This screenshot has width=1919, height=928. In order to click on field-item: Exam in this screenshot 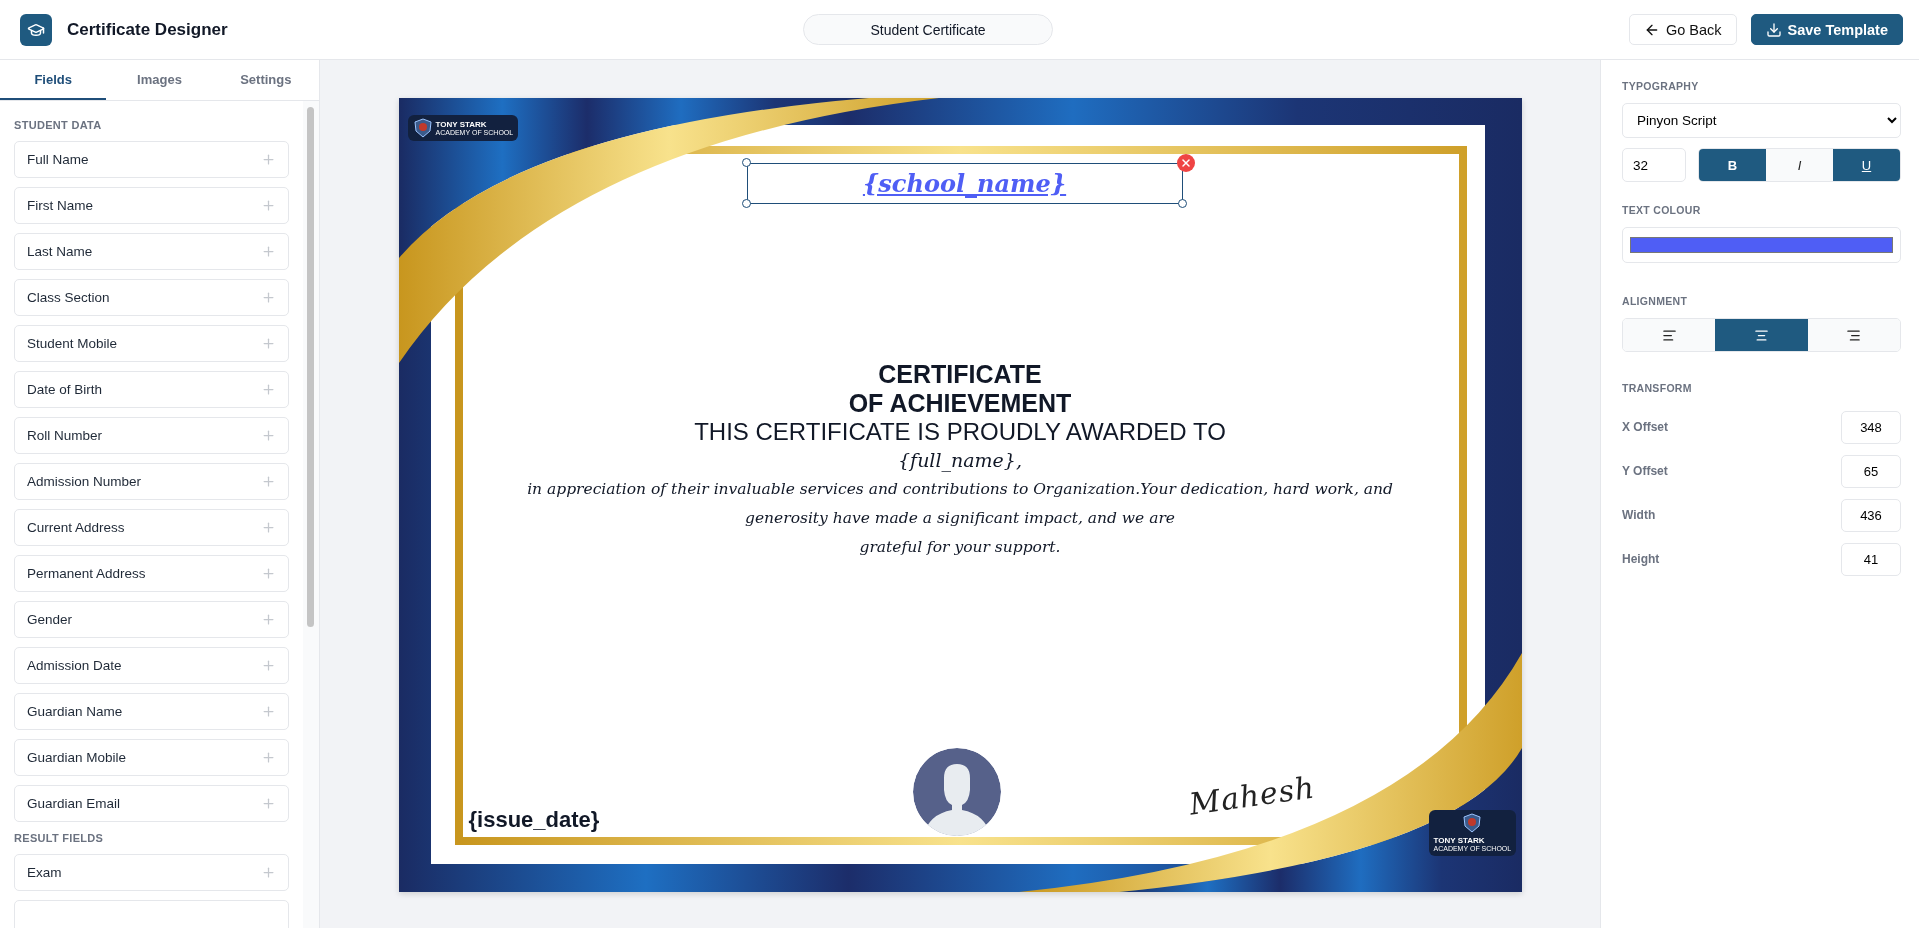, I will do `click(151, 872)`.